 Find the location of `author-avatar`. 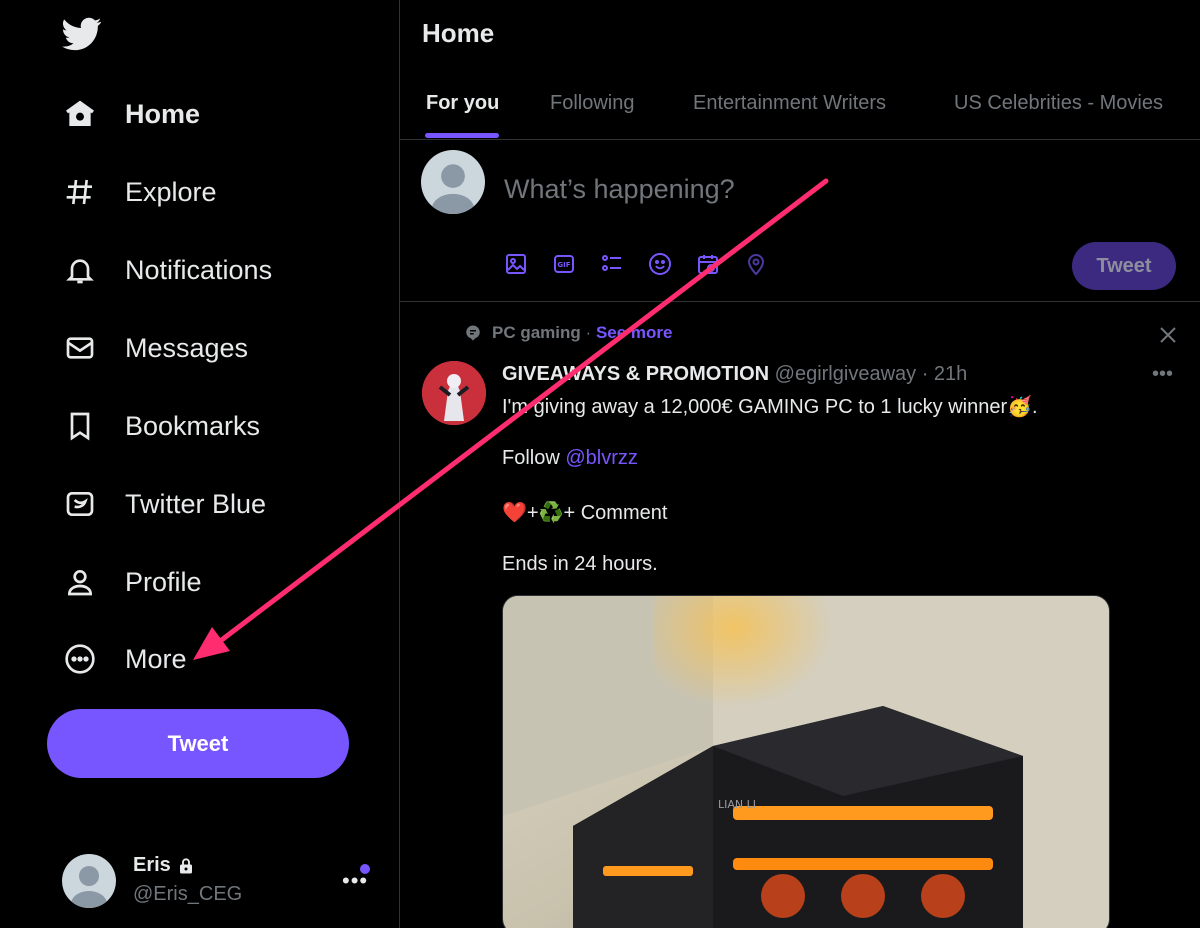

author-avatar is located at coordinates (454, 393).